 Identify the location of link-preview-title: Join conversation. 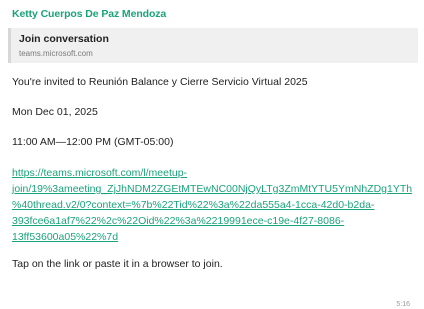
(64, 39).